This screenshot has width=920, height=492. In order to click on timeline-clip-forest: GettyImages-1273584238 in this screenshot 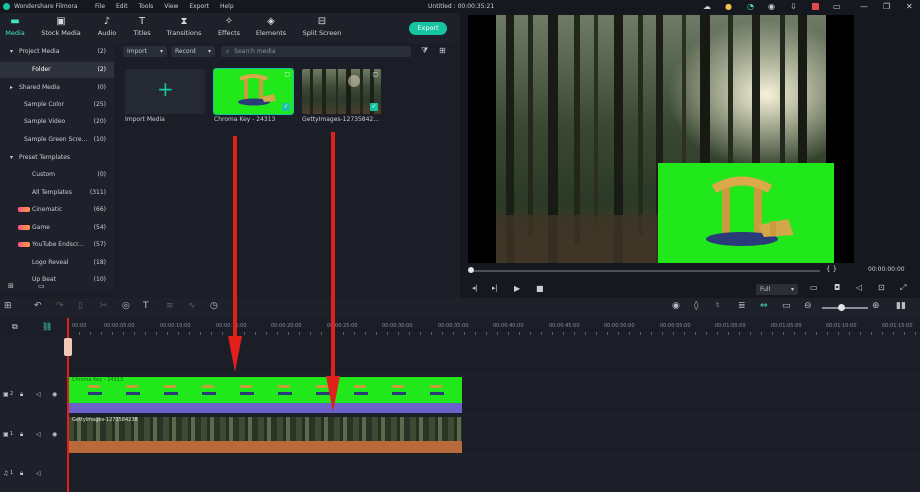, I will do `click(265, 435)`.